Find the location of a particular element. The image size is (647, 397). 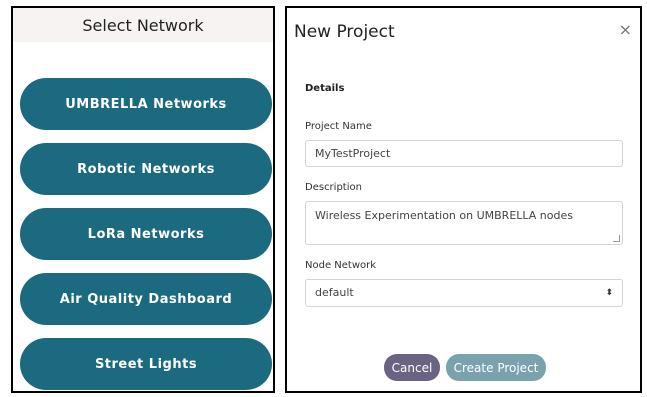

create-project-button: Create Project is located at coordinates (496, 367).